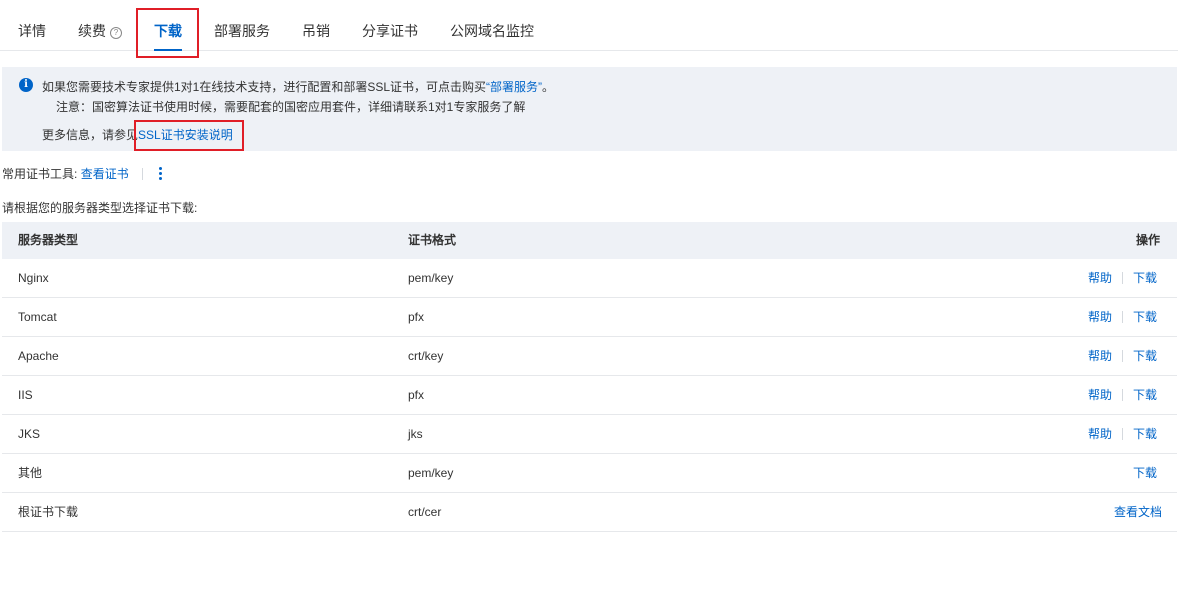 The width and height of the screenshot is (1204, 589). I want to click on tab-label: 续费, so click(92, 31).